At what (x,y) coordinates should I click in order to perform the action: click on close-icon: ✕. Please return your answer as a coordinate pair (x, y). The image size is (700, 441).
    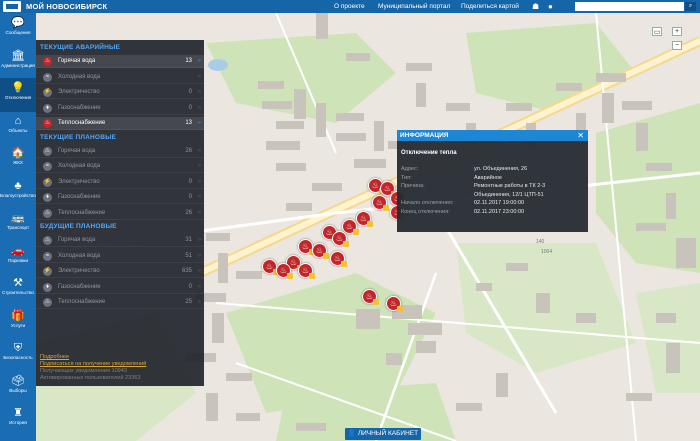
    Looking at the image, I should click on (580, 135).